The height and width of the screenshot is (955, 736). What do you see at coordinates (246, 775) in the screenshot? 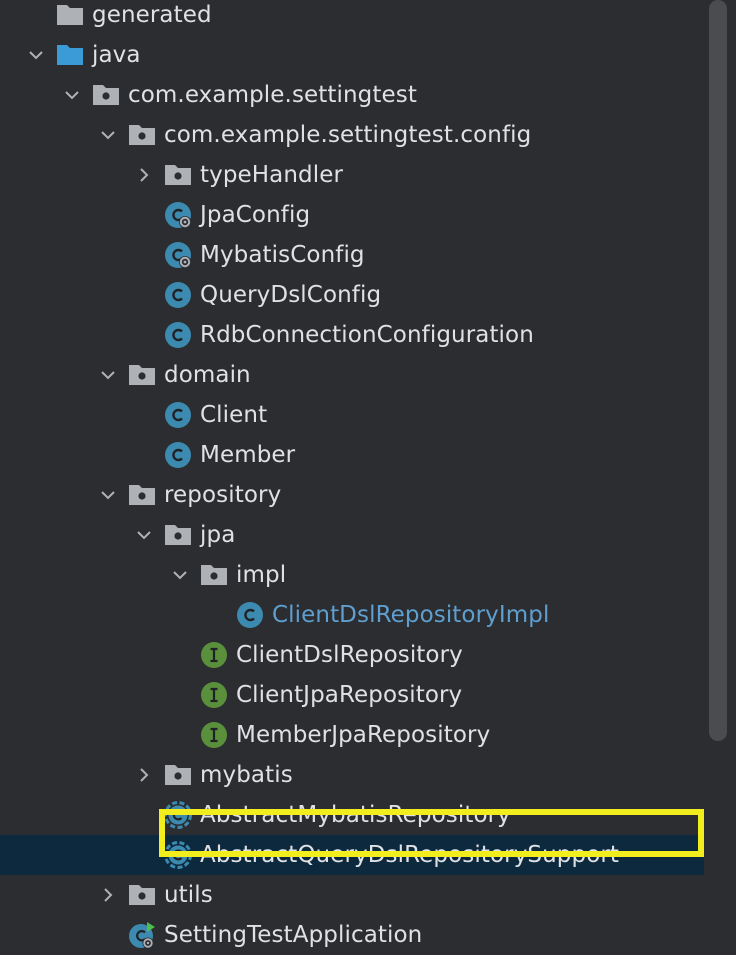
I see `tree-row-label: mybatis` at bounding box center [246, 775].